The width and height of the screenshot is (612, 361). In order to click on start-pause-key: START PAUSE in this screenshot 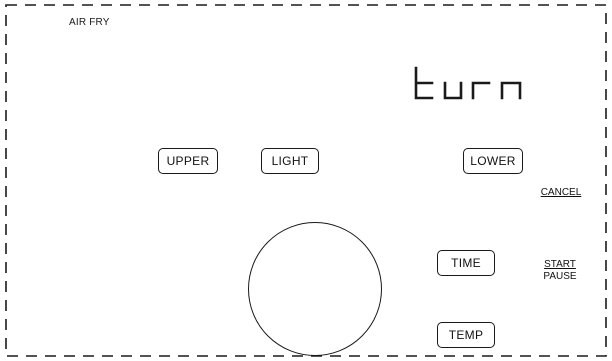, I will do `click(560, 271)`.